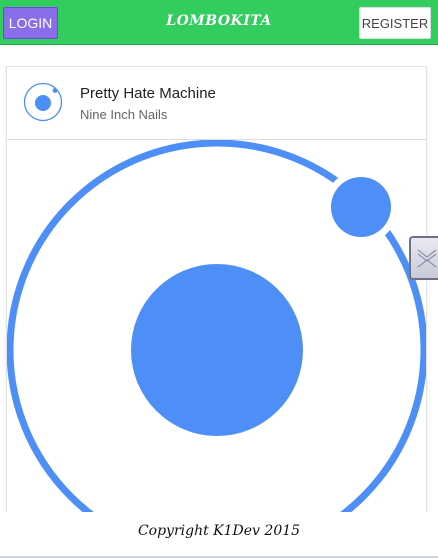  I want to click on register-button: REGISTER, so click(395, 23).